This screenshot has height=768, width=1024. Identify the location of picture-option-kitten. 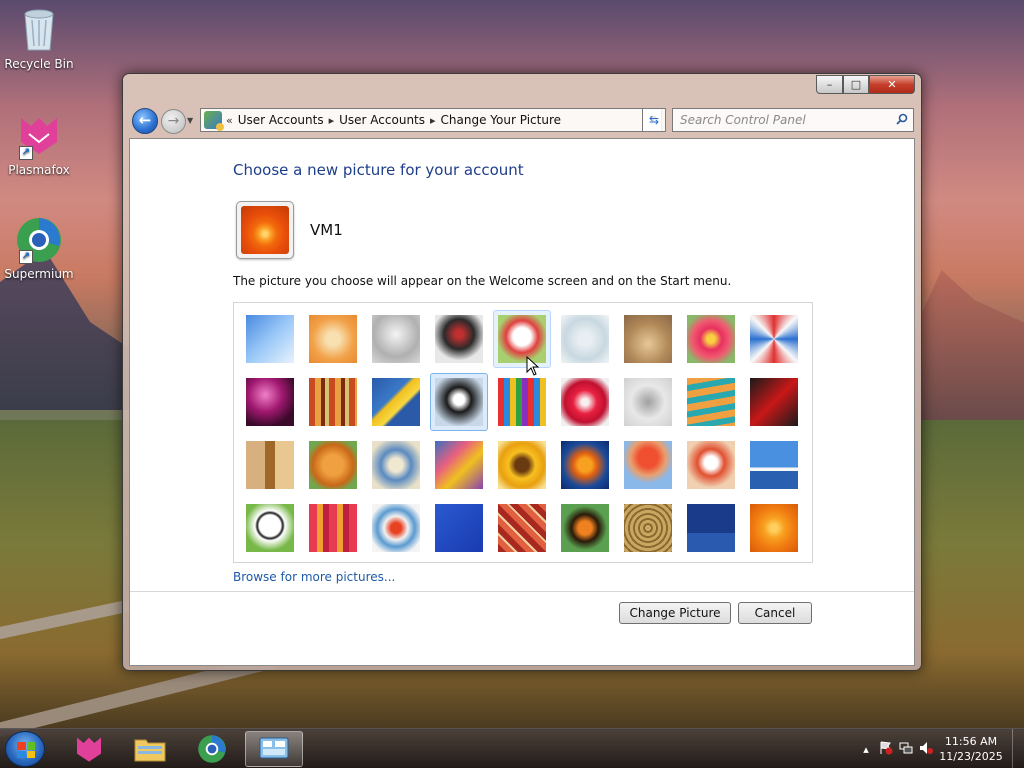
(648, 339).